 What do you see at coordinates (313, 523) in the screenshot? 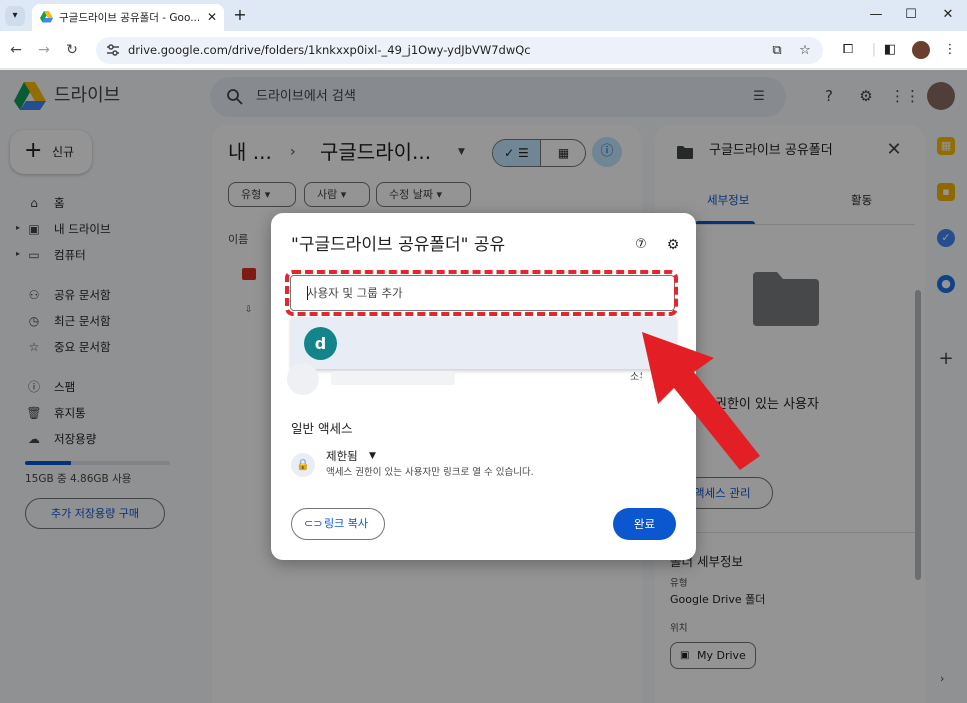
I see `link-icon: ⊂⊃` at bounding box center [313, 523].